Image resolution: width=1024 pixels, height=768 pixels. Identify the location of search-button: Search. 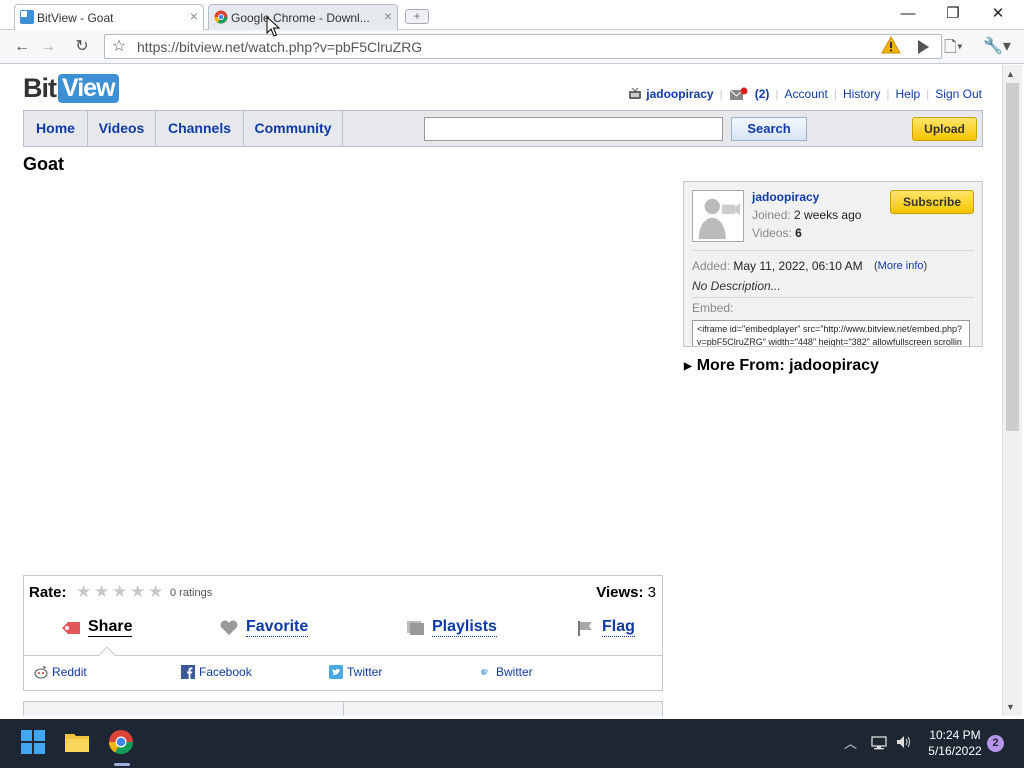
(769, 129).